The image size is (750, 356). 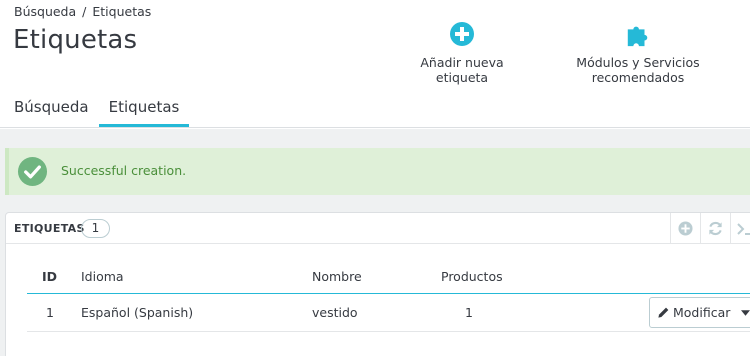 I want to click on sql-query-button, so click(x=740, y=228).